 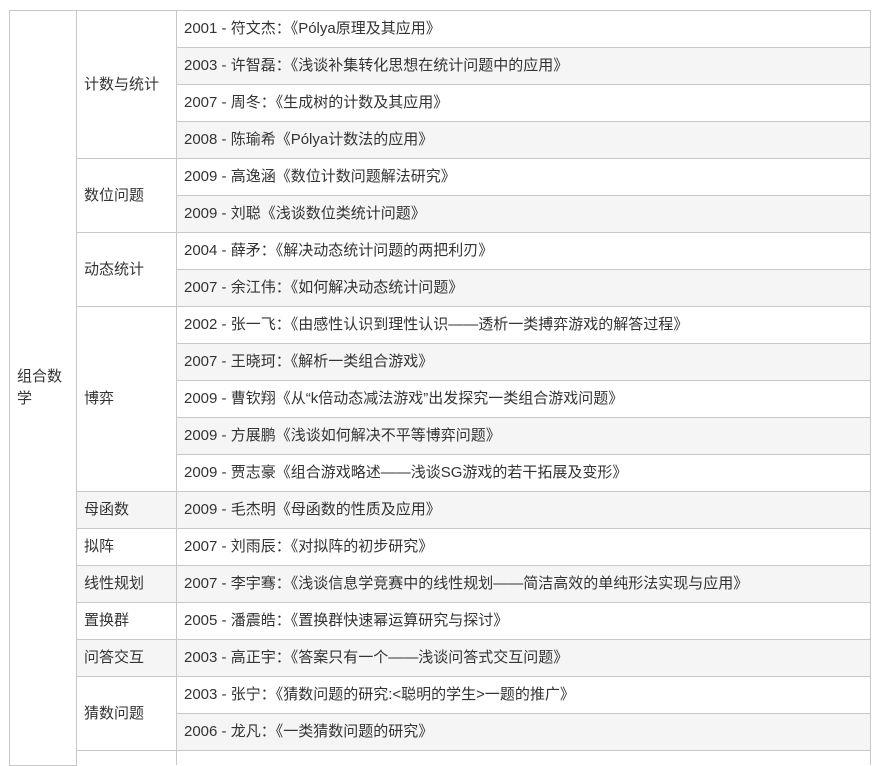 I want to click on table-row: 动态统计 2004 - 薛矛：《解决动态统计问题的两把利刃》, so click(x=440, y=269).